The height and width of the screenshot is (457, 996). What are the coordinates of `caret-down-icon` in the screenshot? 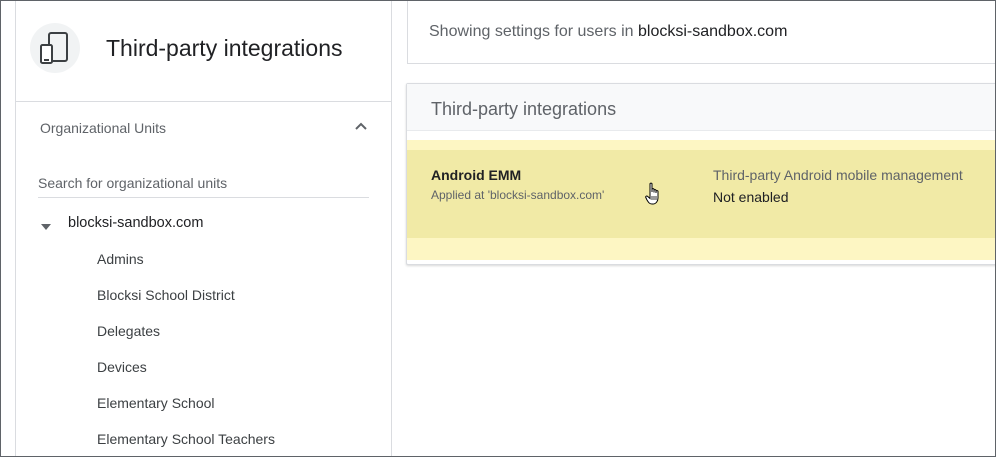 It's located at (46, 227).